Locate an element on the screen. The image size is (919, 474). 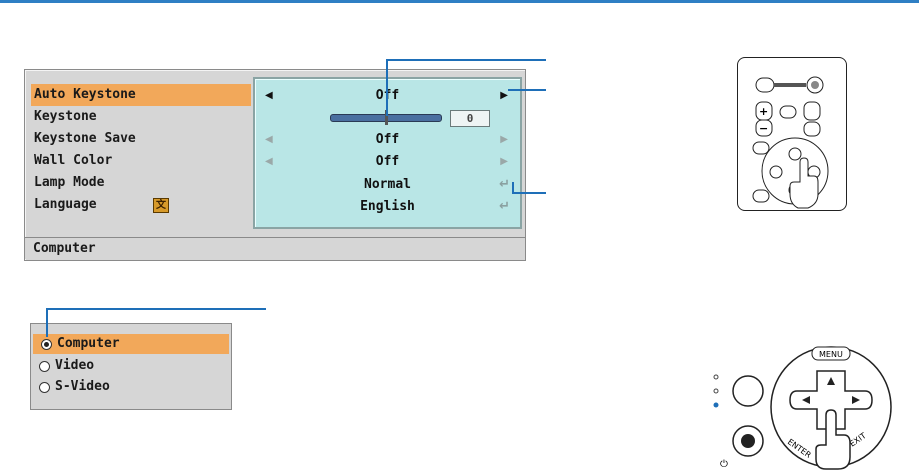
keystone-value-box: 0 is located at coordinates (470, 118).